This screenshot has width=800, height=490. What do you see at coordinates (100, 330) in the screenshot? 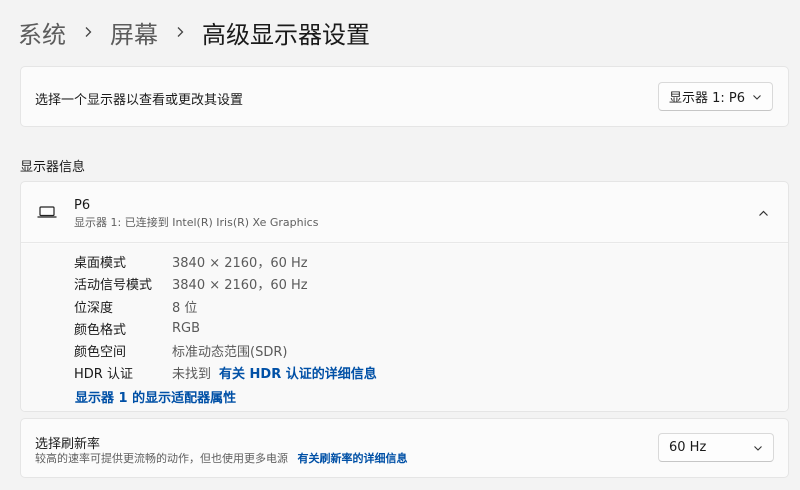
I see `spec-label: 颜色格式` at bounding box center [100, 330].